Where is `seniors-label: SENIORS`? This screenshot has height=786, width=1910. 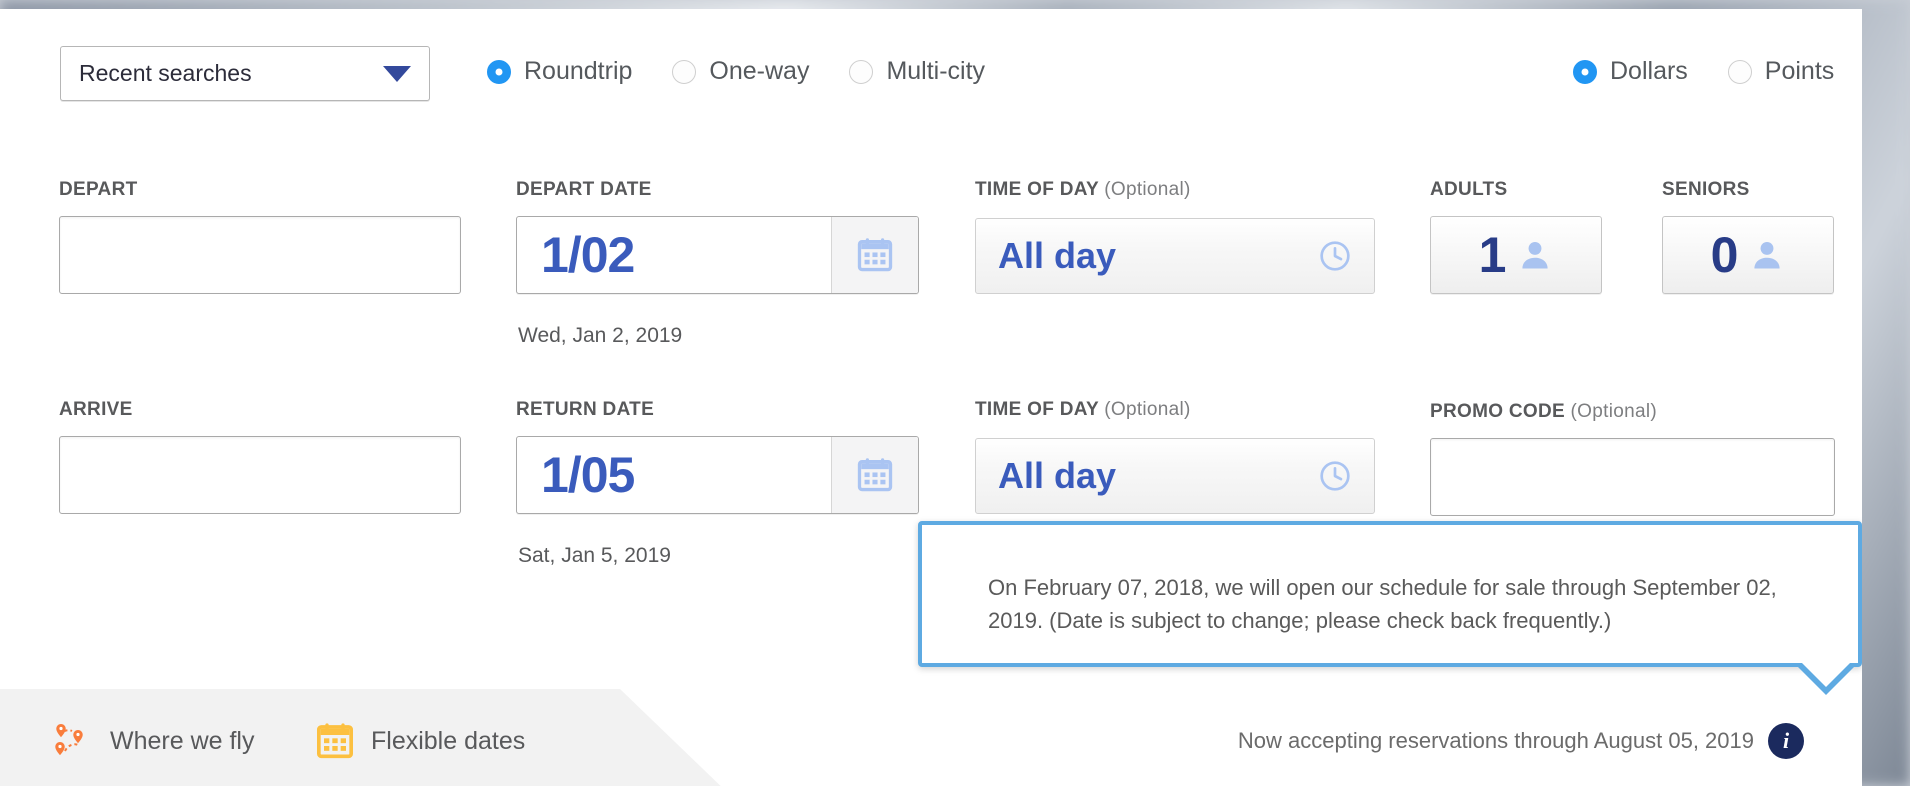
seniors-label: SENIORS is located at coordinates (1706, 189).